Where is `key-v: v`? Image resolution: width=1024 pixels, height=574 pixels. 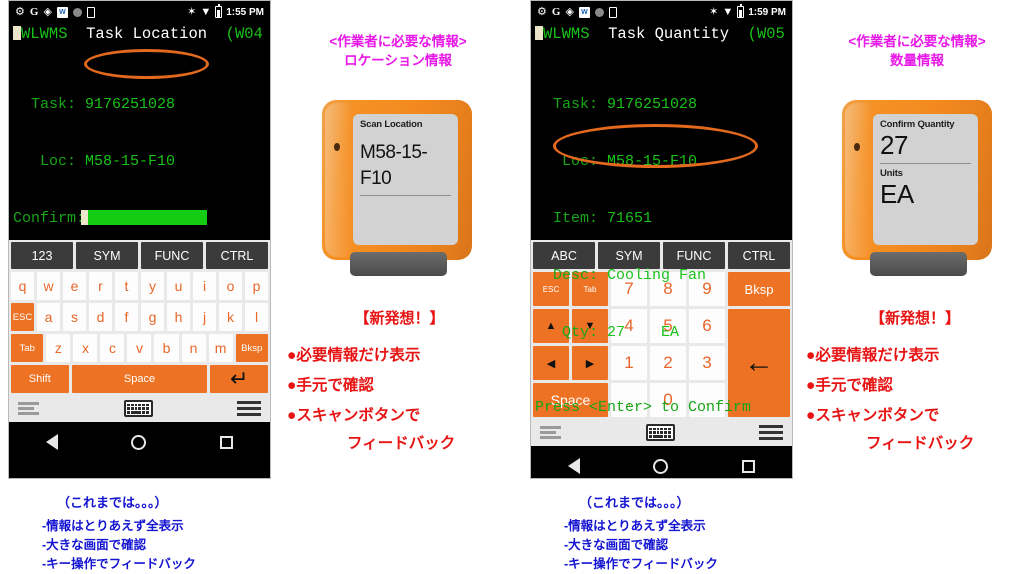 key-v: v is located at coordinates (139, 348).